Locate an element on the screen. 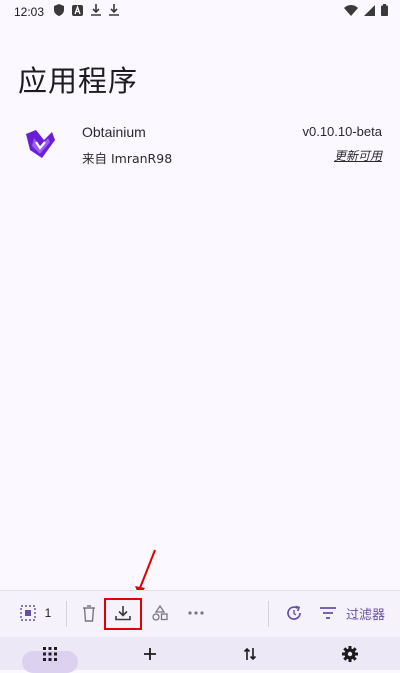 The width and height of the screenshot is (400, 673). sort-icon is located at coordinates (250, 653).